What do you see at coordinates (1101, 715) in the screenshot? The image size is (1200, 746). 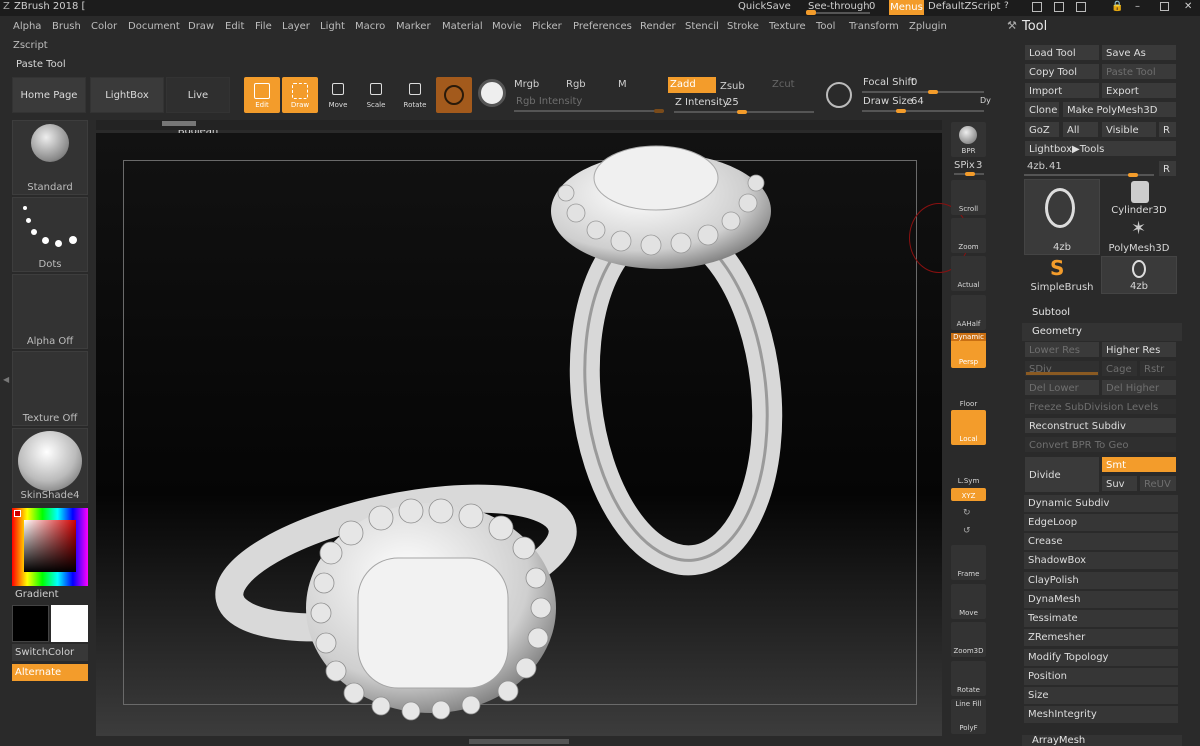 I see `meshintegrity-section: MeshIntegrity` at bounding box center [1101, 715].